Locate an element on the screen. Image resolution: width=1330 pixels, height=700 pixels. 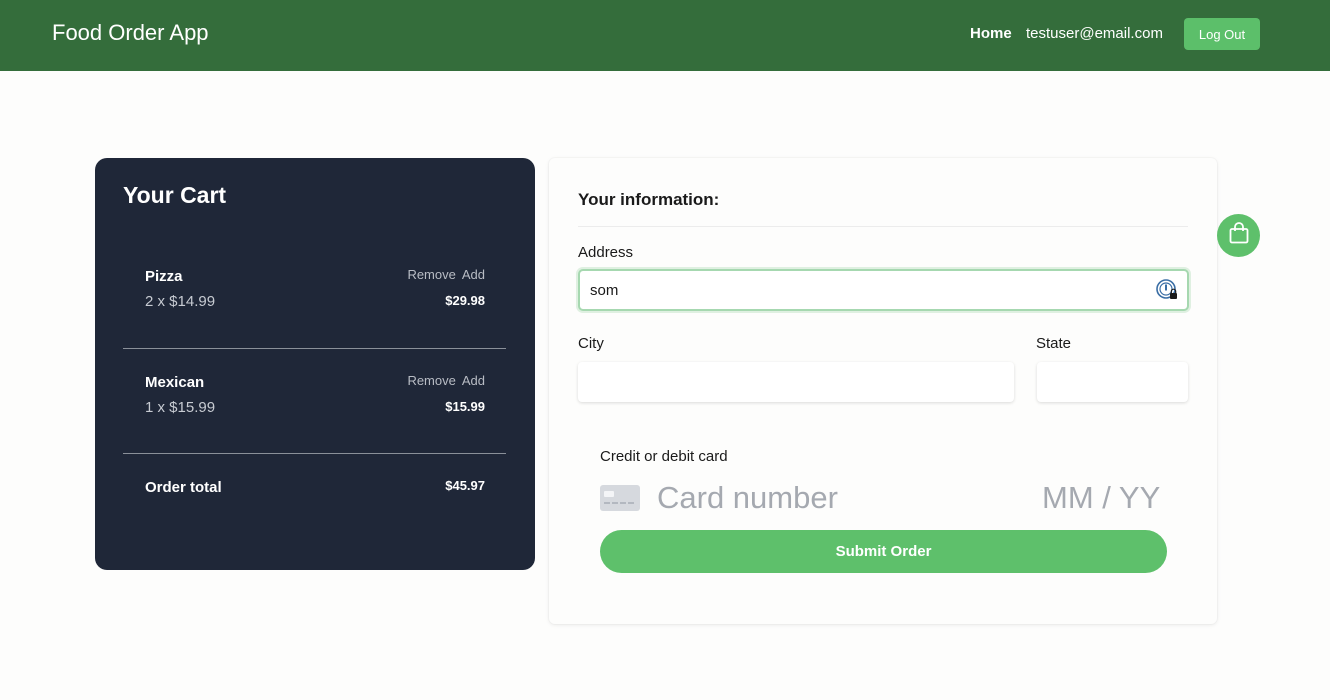
card-expiry-input: MM / YY is located at coordinates (1101, 498).